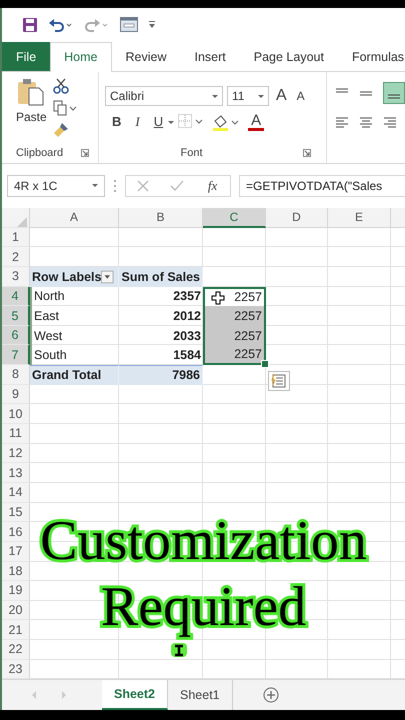 The image size is (405, 720). Describe the element at coordinates (61, 24) in the screenshot. I see `undo-icon` at that location.